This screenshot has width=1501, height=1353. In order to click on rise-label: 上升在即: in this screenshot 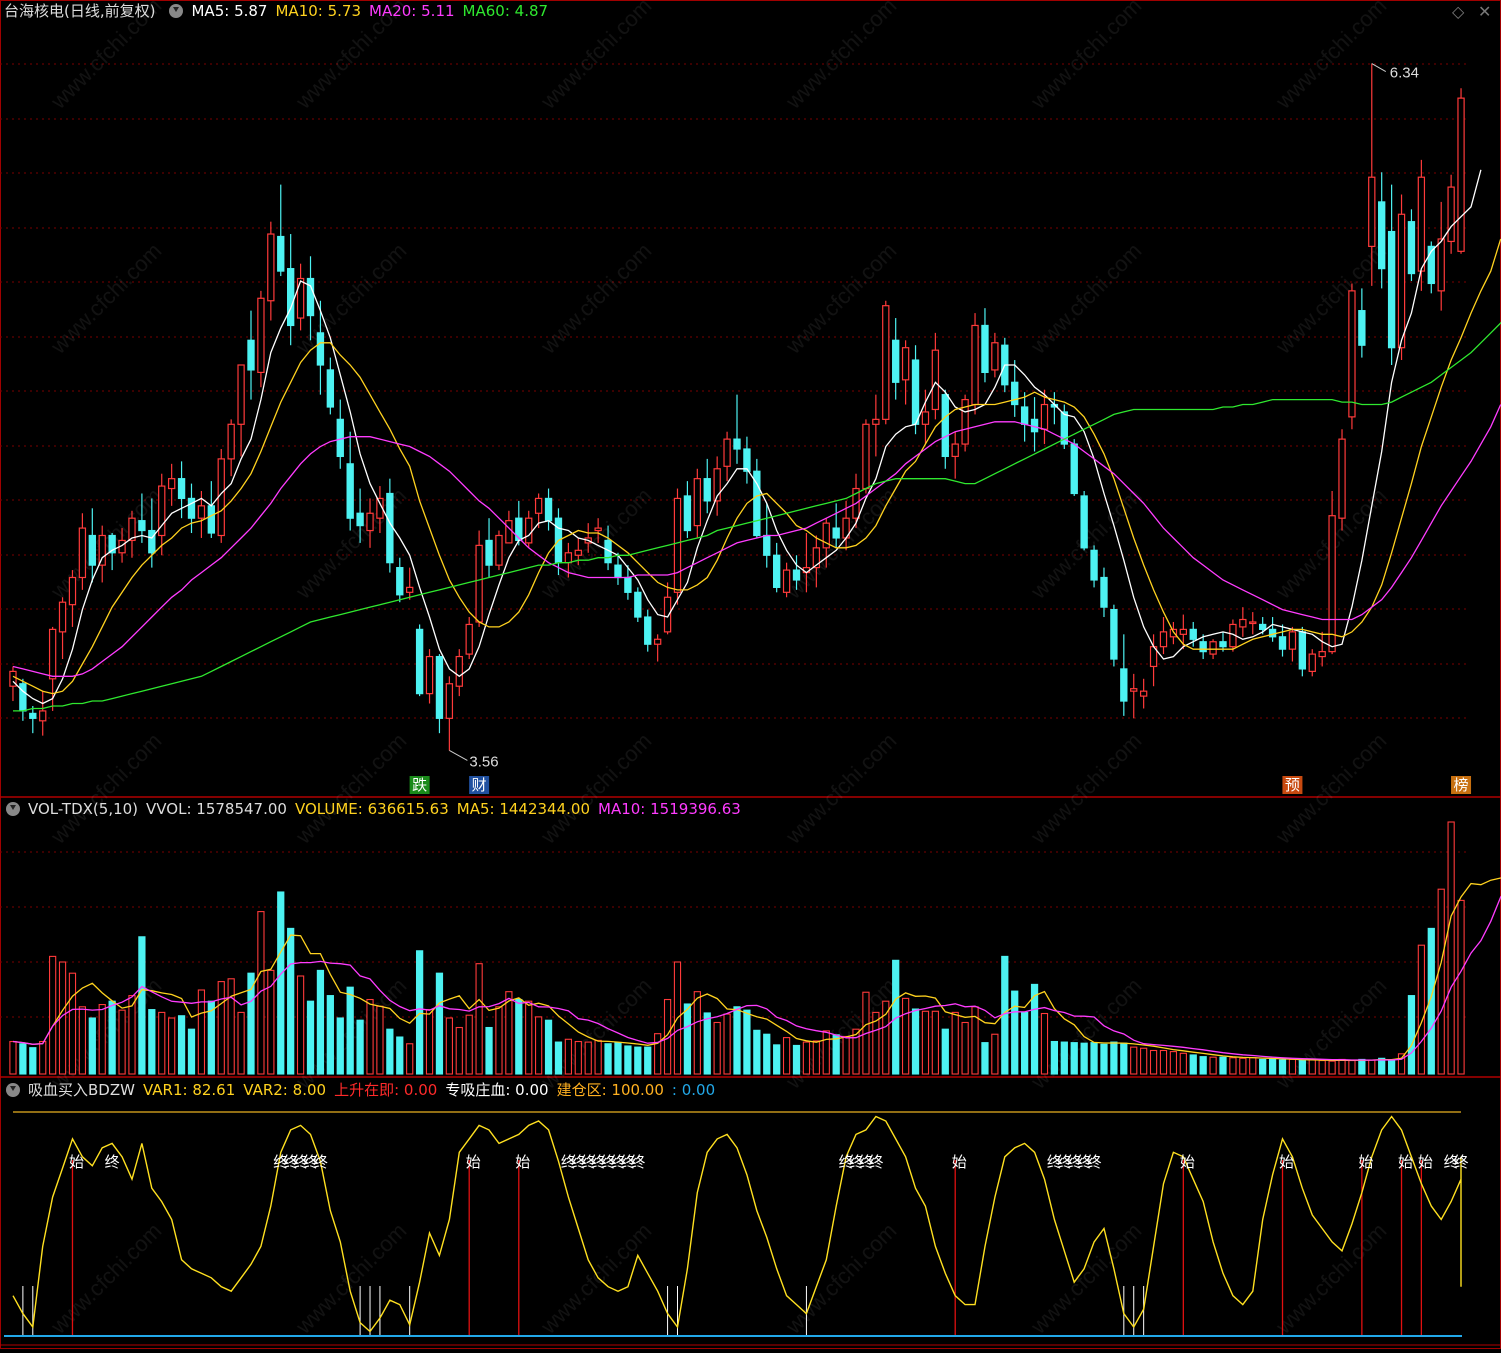, I will do `click(367, 1090)`.